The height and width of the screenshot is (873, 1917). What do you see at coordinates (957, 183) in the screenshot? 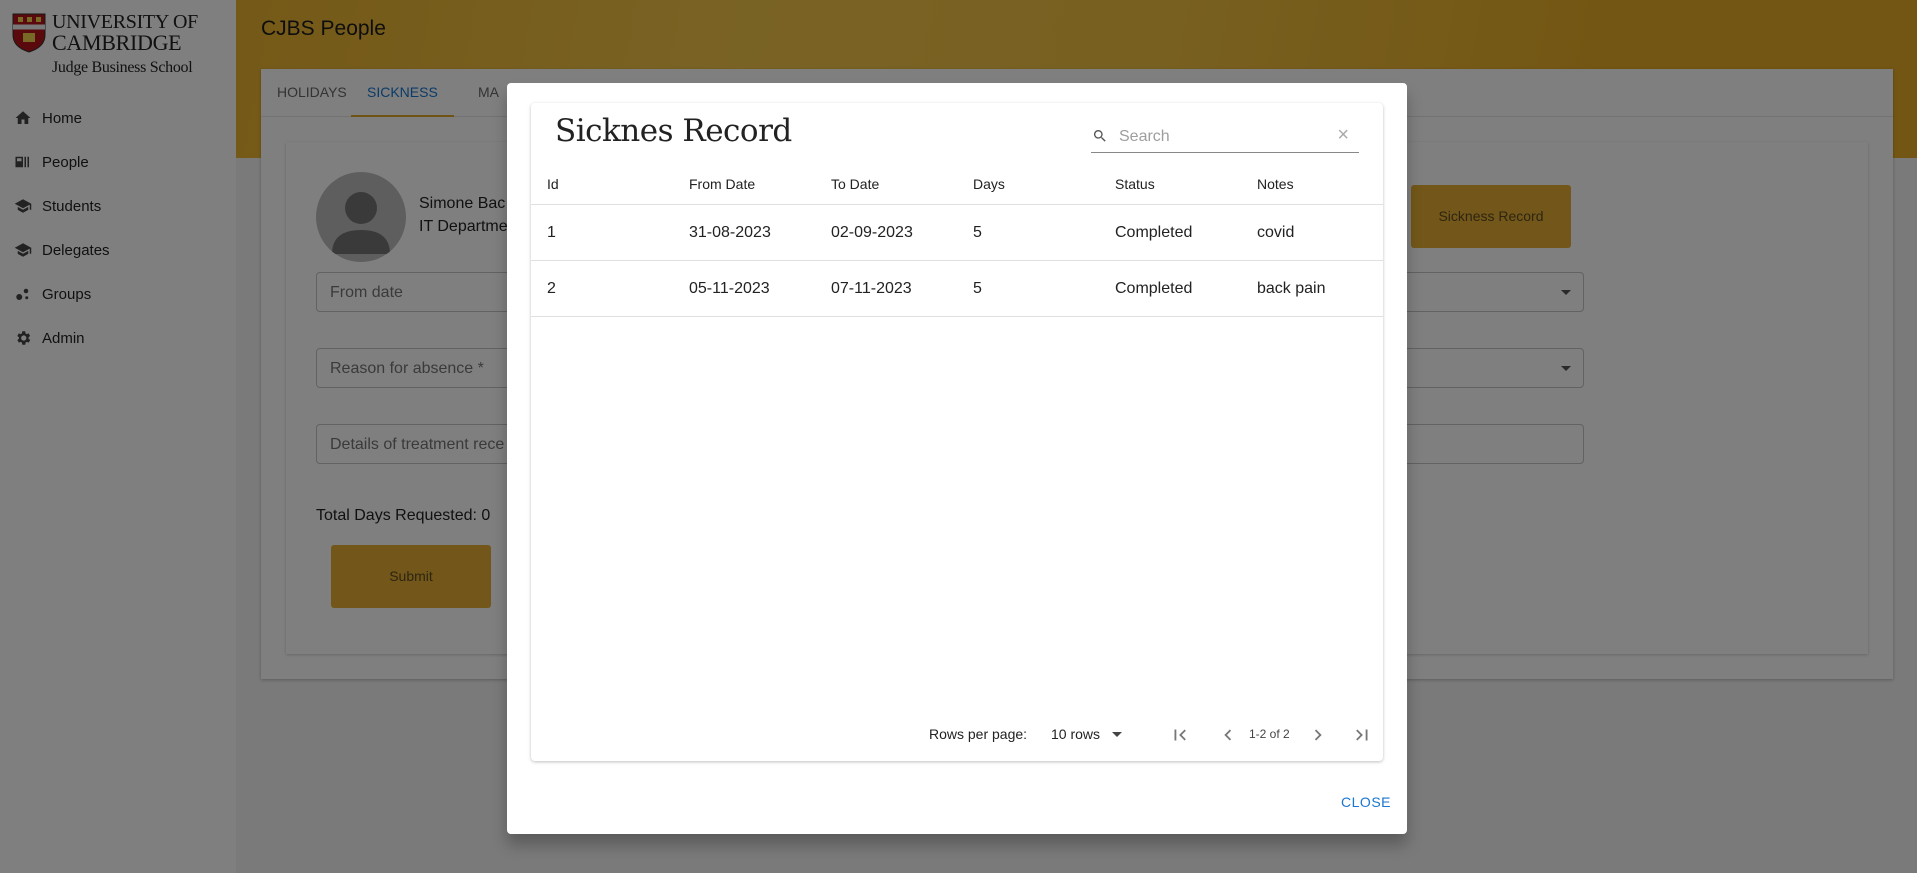
I see `table-header: Id From Date To Date Days Status Notes` at bounding box center [957, 183].